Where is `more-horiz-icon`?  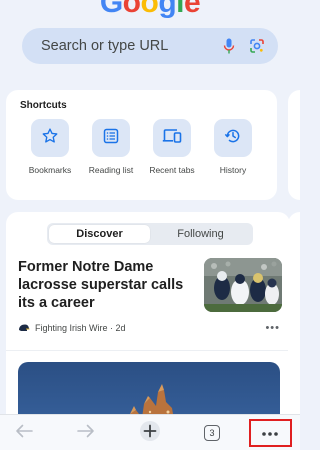
more-horiz-icon is located at coordinates (270, 433).